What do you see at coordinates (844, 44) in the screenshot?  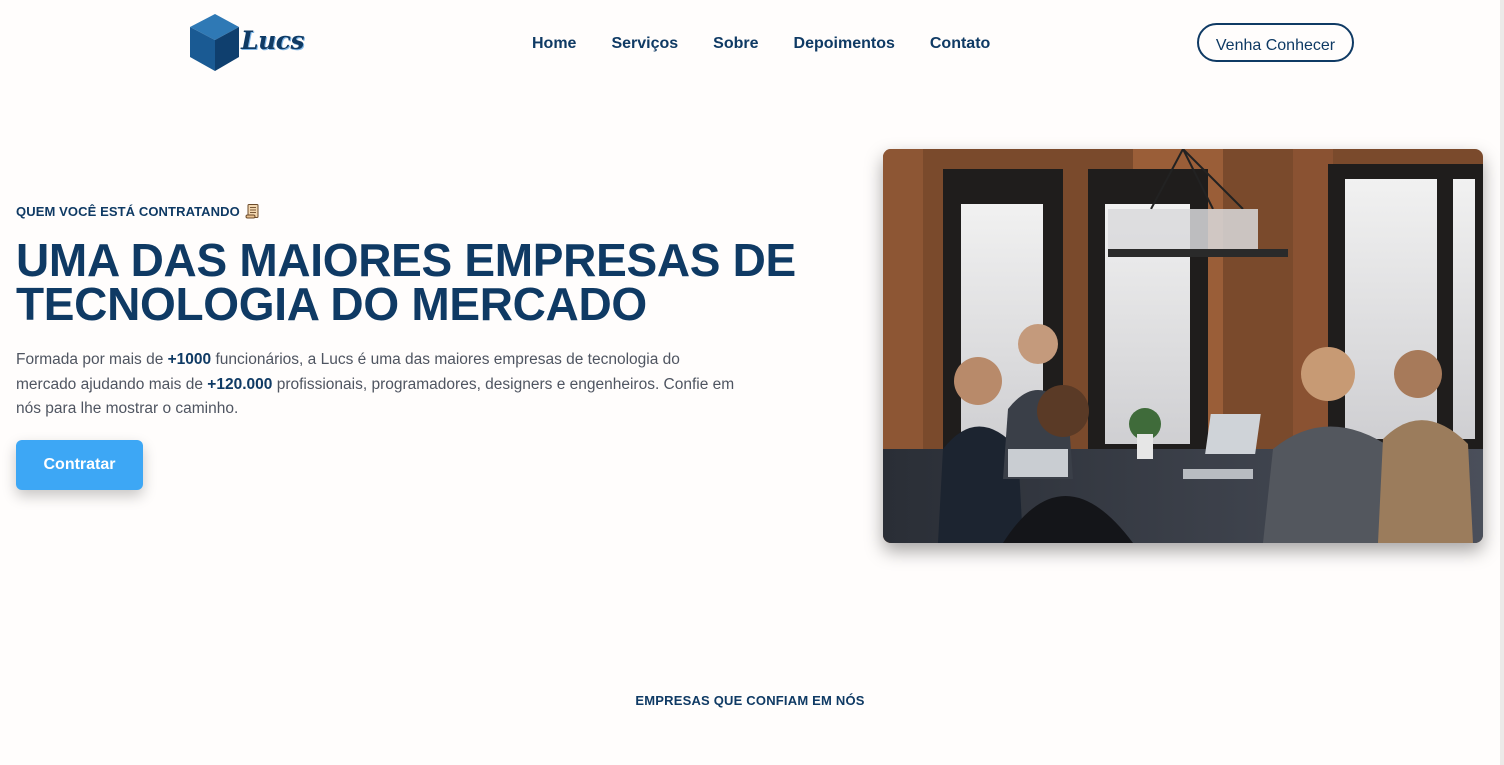 I see `nav-depoimentos: Depoimentos` at bounding box center [844, 44].